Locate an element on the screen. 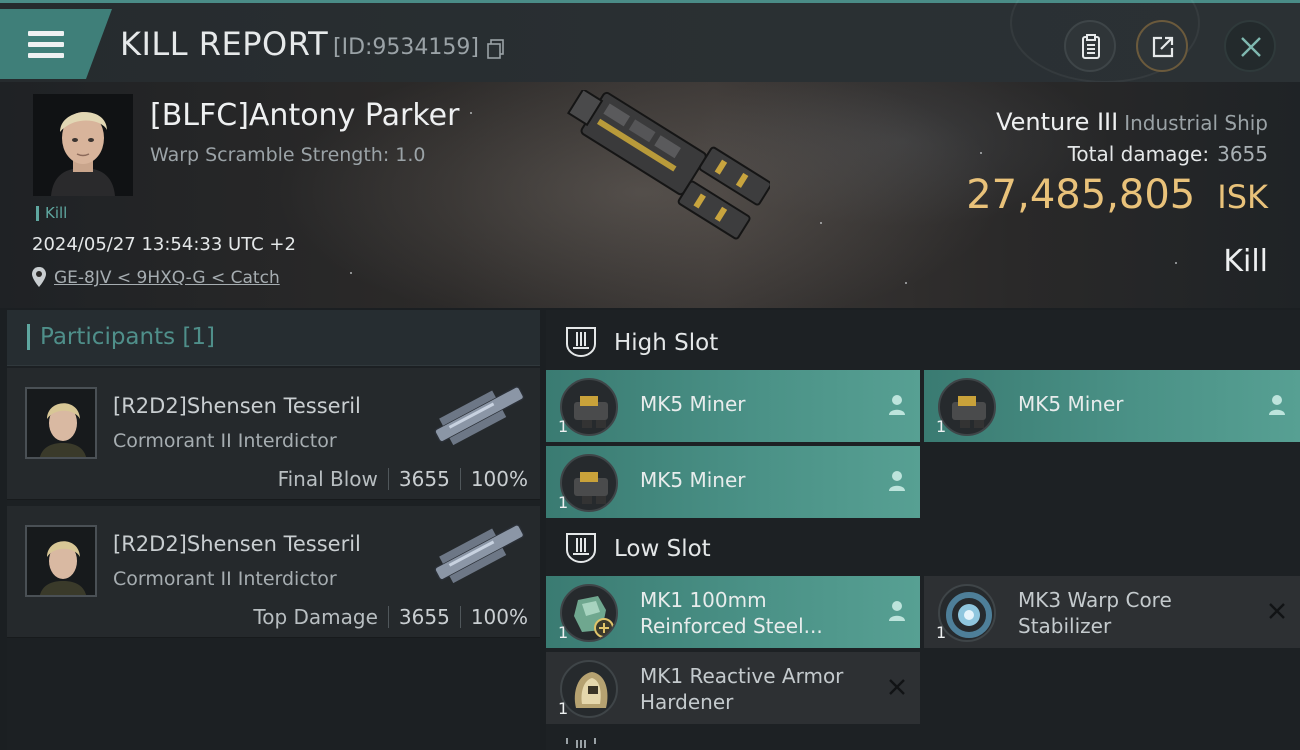 The width and height of the screenshot is (1300, 750). close-button is located at coordinates (1250, 46).